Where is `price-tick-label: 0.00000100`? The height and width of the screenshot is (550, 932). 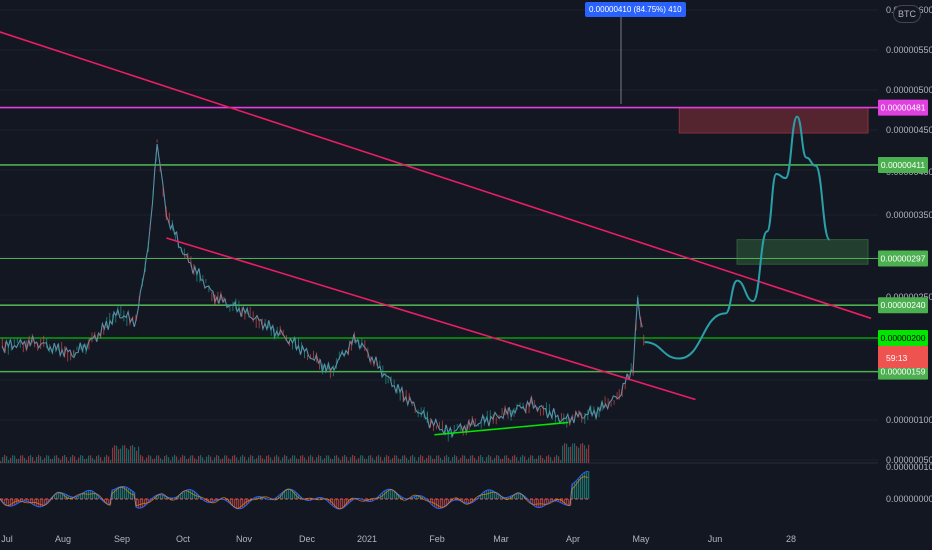
price-tick-label: 0.00000100 is located at coordinates (909, 420).